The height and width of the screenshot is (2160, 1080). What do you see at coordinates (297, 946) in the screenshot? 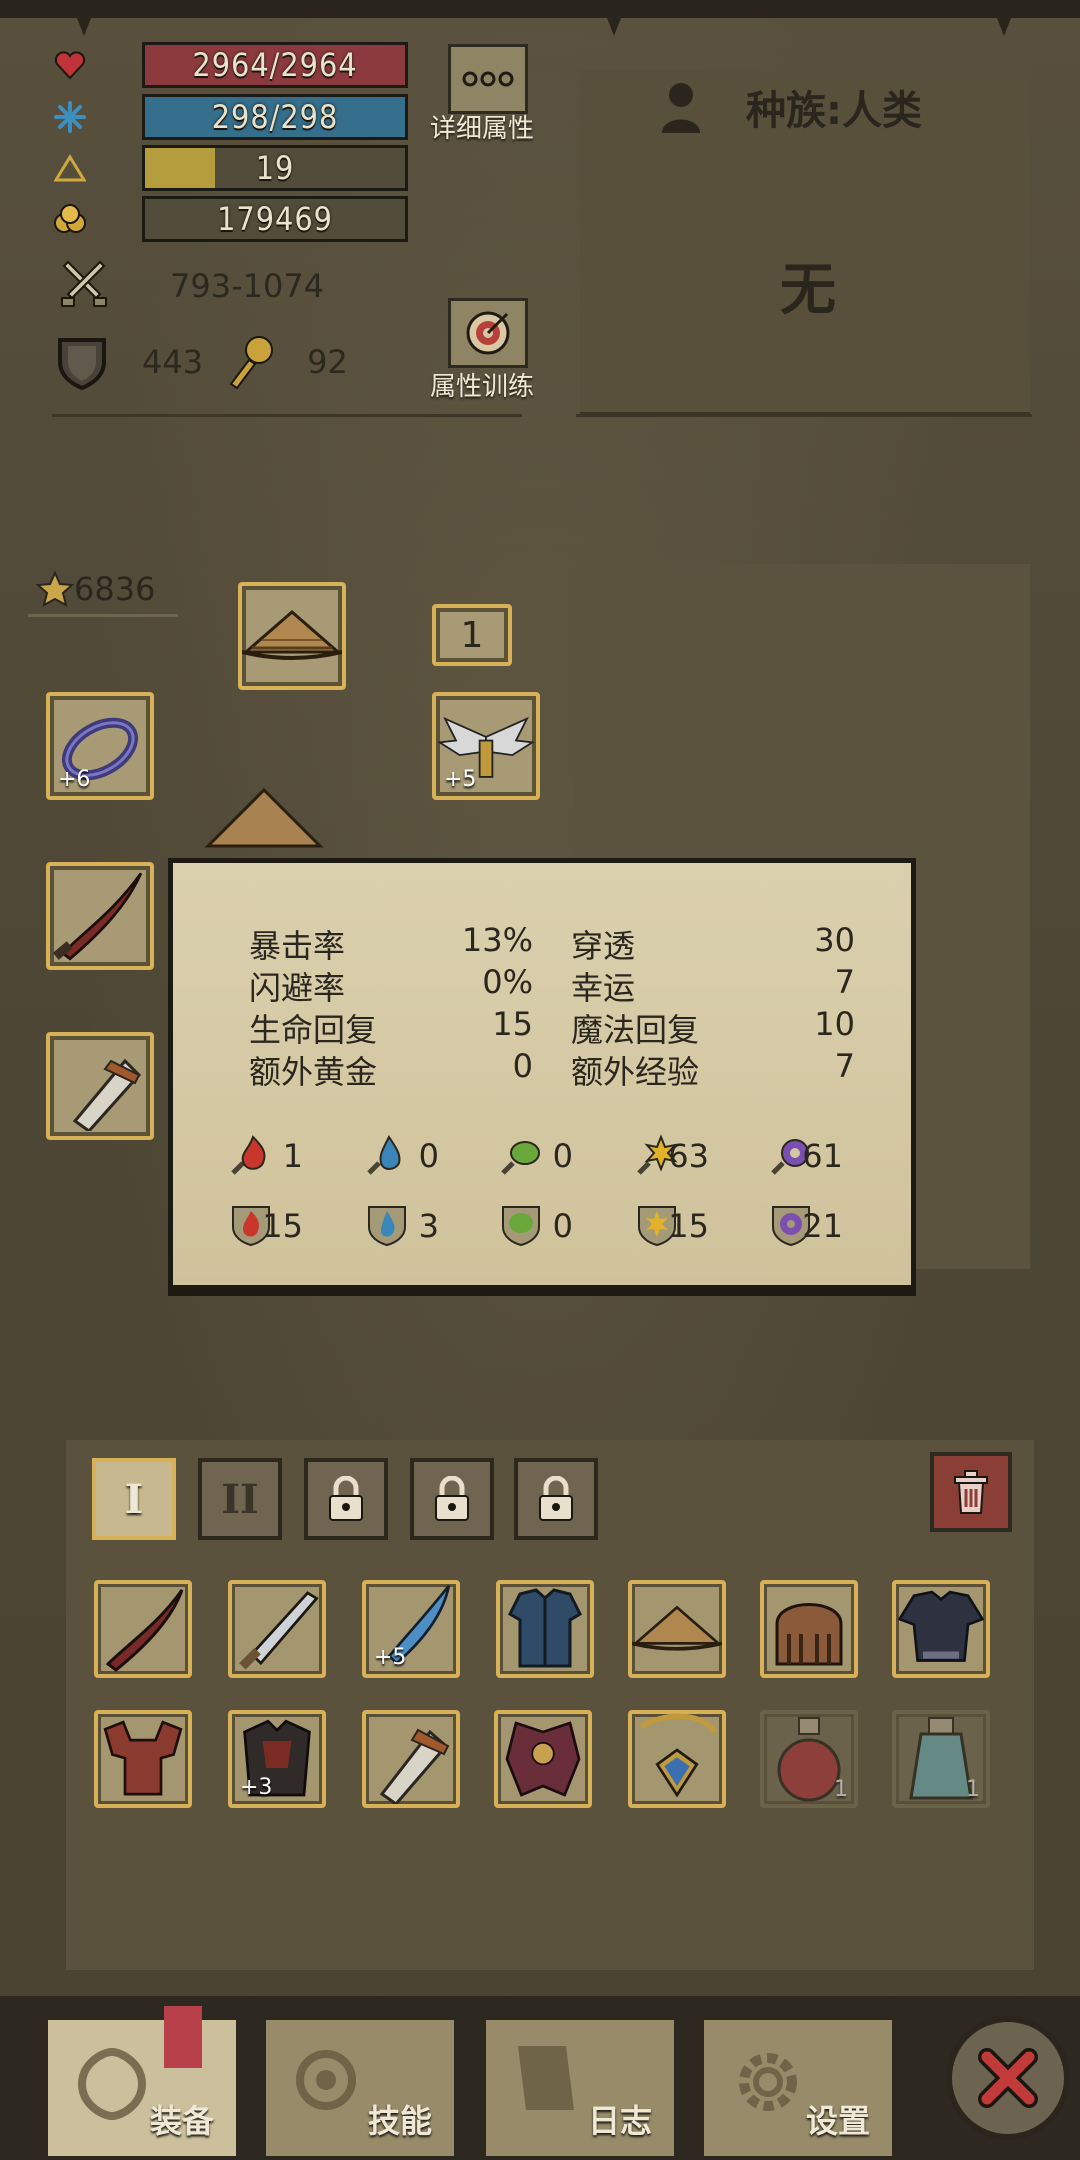
I see `tooltip-label: 暴击率` at bounding box center [297, 946].